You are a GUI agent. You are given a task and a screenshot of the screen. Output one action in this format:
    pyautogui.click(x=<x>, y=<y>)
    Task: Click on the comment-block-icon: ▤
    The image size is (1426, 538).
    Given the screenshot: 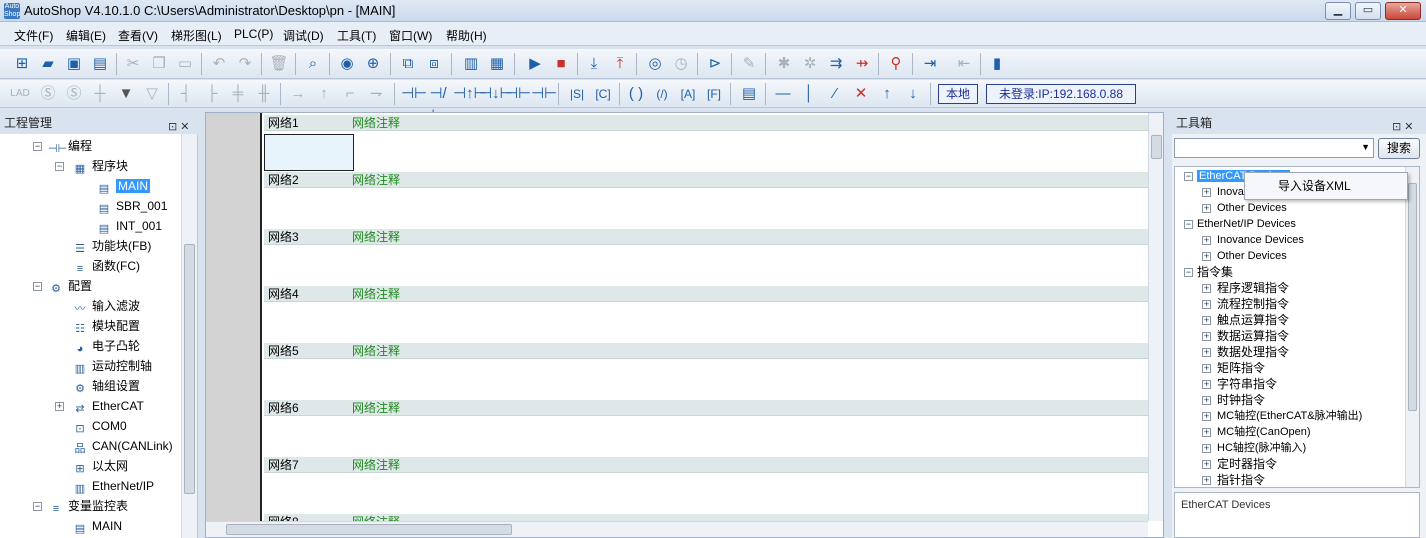 What is the action you would take?
    pyautogui.click(x=749, y=94)
    